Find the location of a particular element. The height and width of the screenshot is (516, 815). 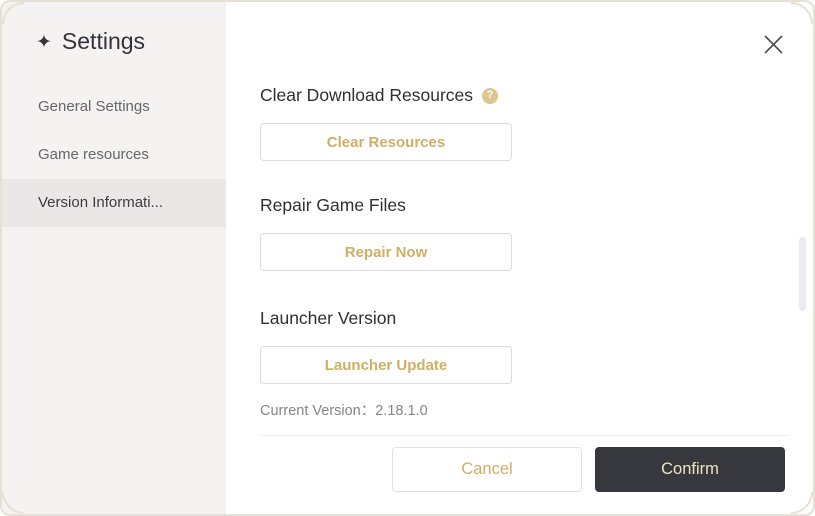

section-heading-label: Launcher Version is located at coordinates (328, 318).